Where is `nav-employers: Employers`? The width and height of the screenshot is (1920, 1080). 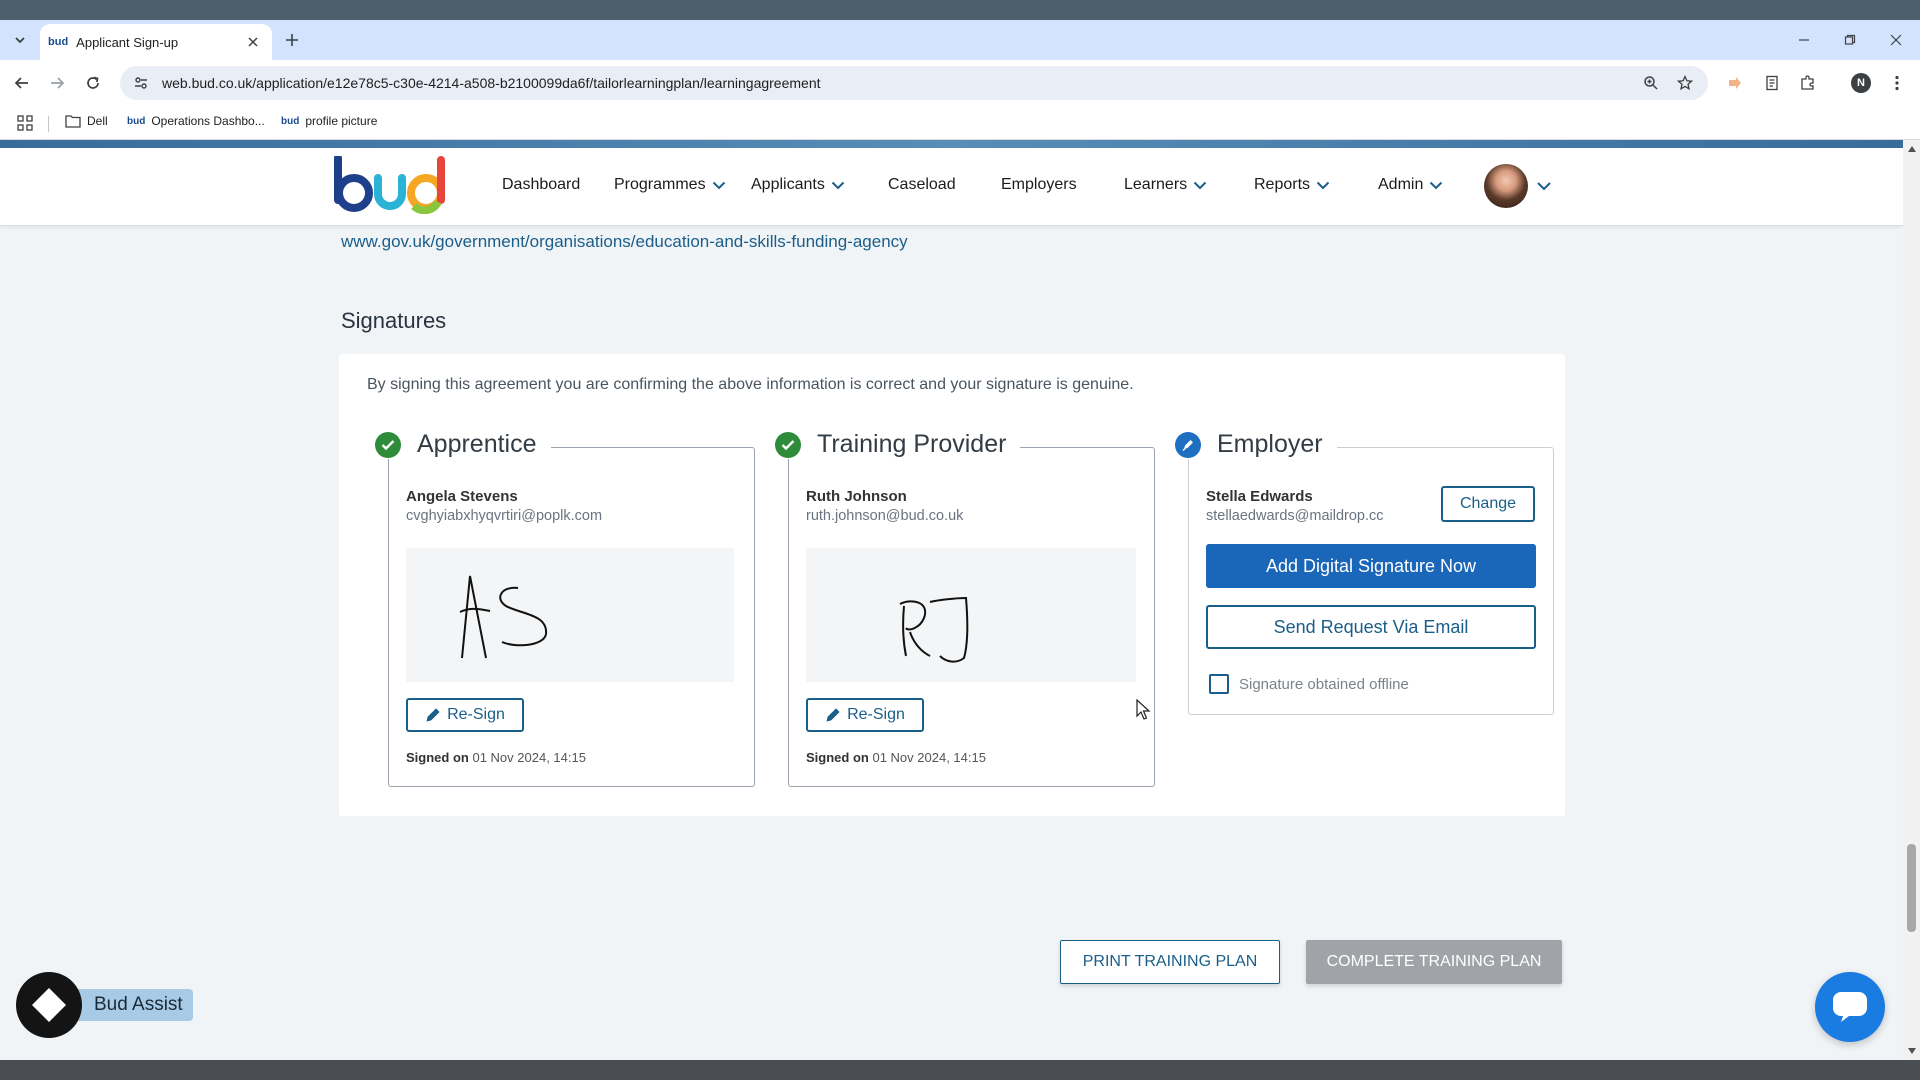
nav-employers: Employers is located at coordinates (1039, 185).